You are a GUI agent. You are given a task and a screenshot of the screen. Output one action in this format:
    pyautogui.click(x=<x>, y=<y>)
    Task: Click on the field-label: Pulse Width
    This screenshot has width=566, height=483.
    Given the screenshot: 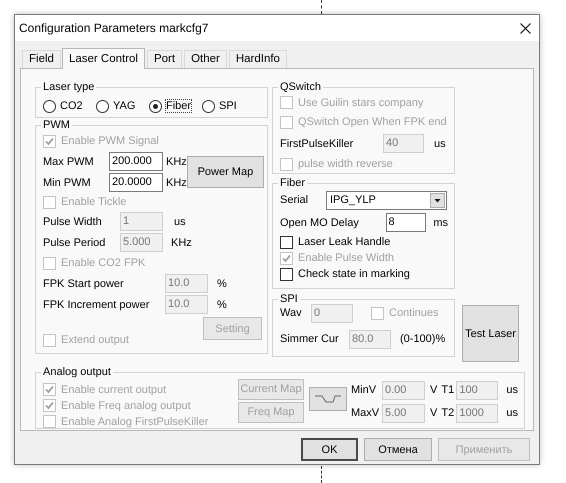 What is the action you would take?
    pyautogui.click(x=72, y=222)
    